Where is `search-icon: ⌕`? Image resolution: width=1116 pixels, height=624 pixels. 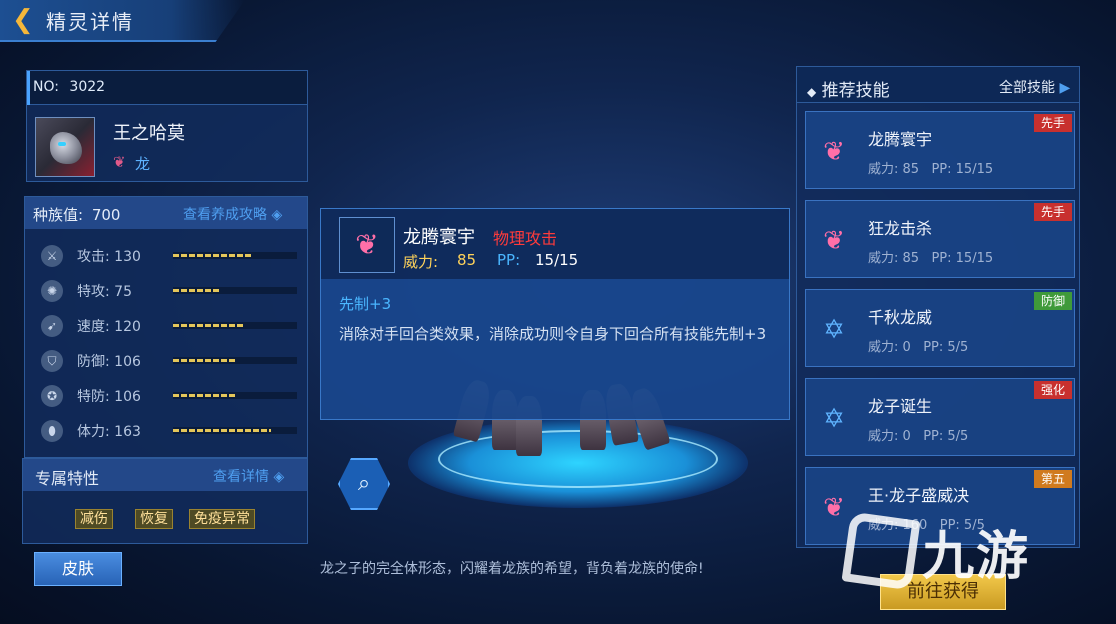
search-icon: ⌕ is located at coordinates (364, 483).